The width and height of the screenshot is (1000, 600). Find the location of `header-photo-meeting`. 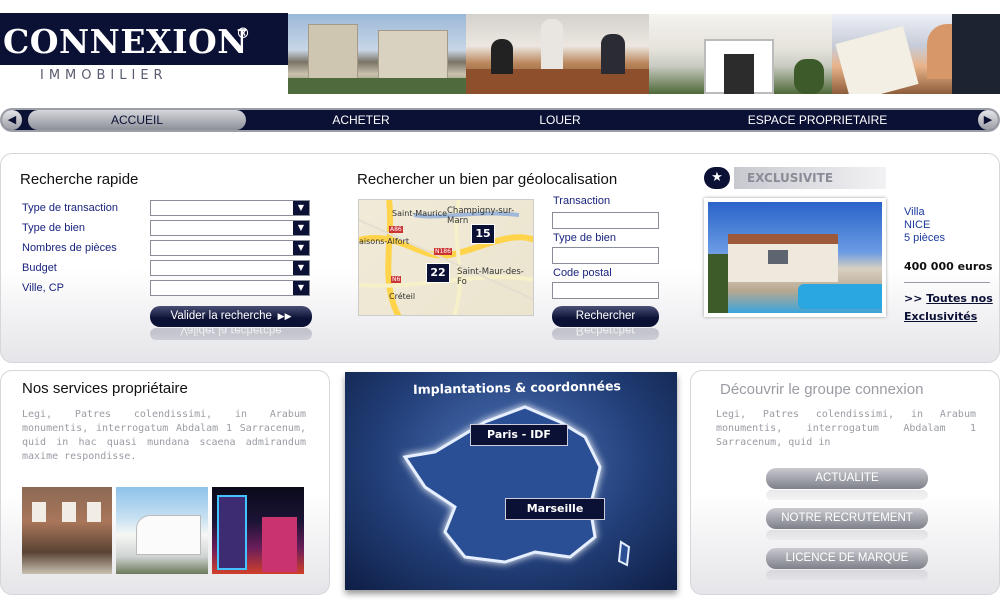

header-photo-meeting is located at coordinates (557, 54).